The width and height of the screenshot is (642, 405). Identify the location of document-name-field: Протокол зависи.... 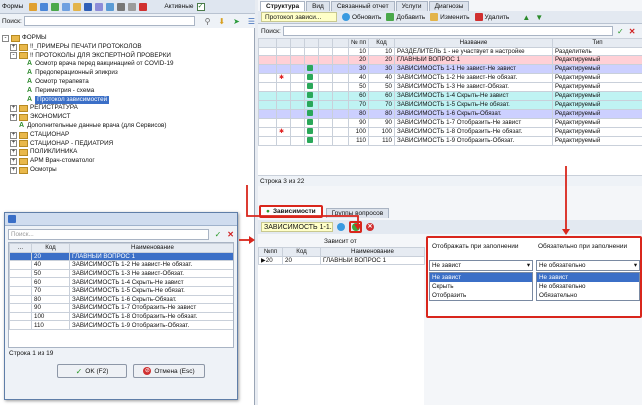
(299, 17).